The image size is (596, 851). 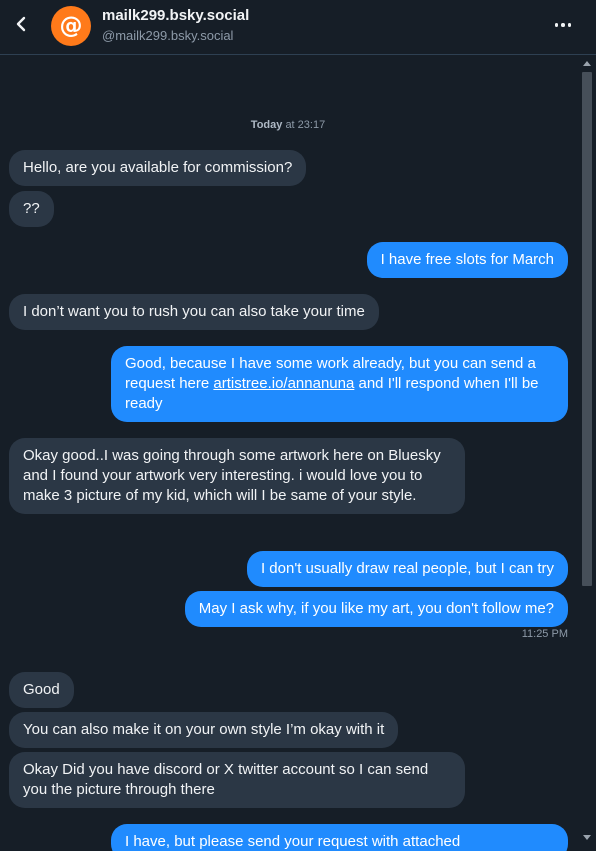 I want to click on scroll-up-arrow-icon, so click(x=587, y=63).